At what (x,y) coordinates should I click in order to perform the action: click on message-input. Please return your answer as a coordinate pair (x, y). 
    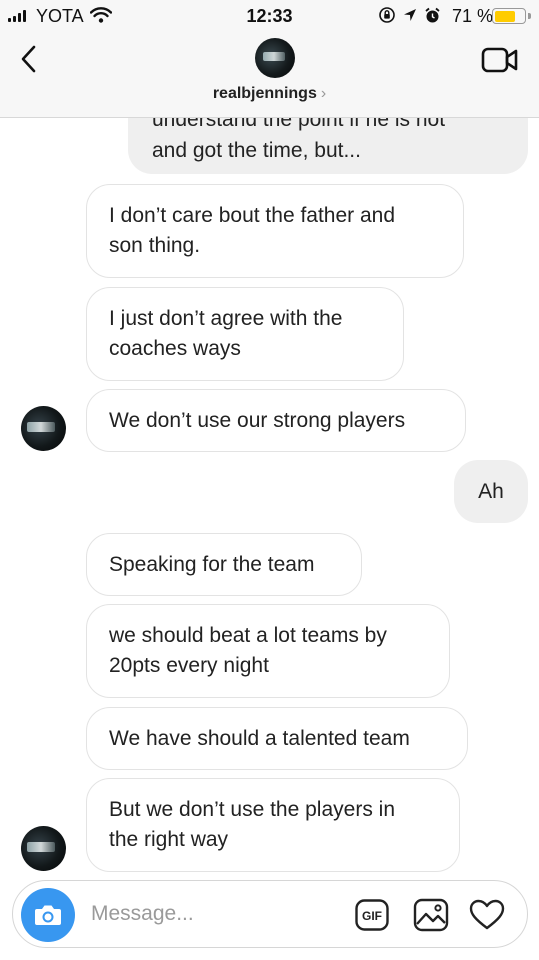
    Looking at the image, I should click on (216, 914).